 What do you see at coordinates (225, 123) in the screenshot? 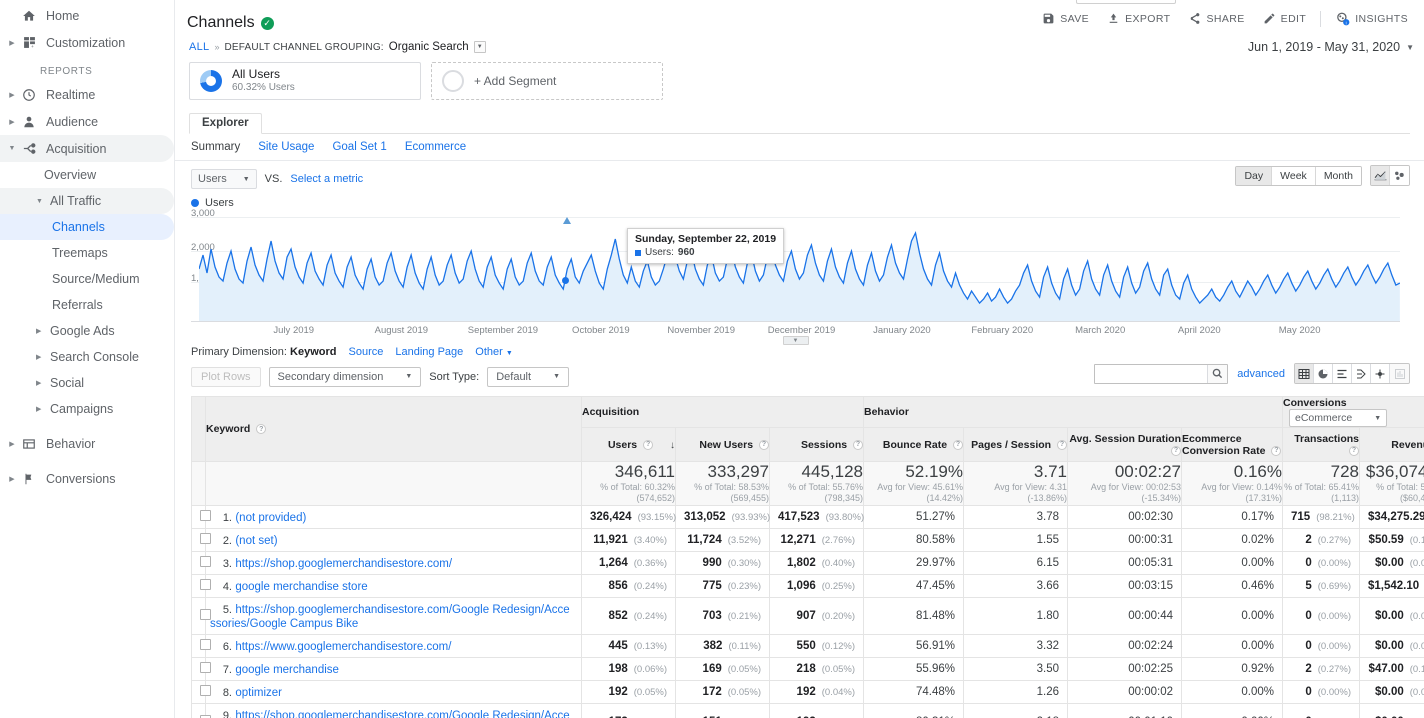
I see `tab-explorer: Explorer` at bounding box center [225, 123].